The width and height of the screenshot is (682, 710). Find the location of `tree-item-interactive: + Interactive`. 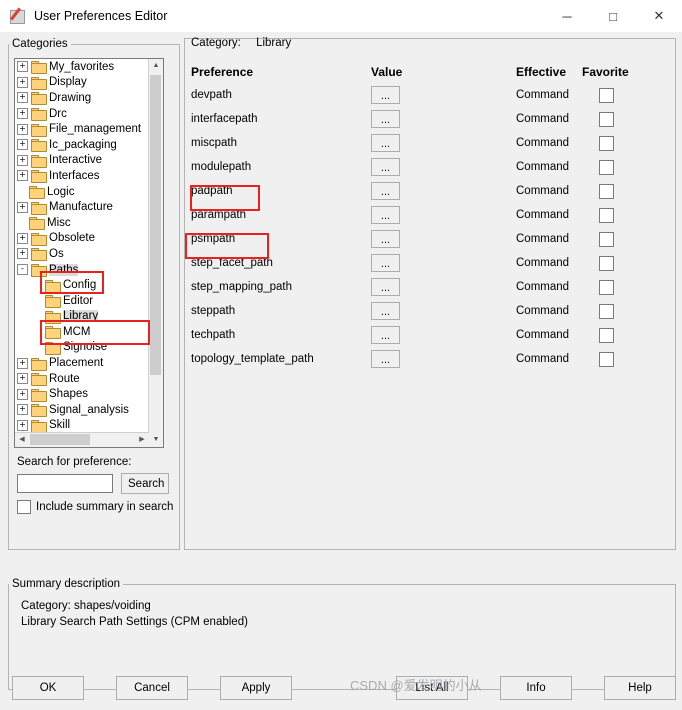

tree-item-interactive: + Interactive is located at coordinates (89, 161).